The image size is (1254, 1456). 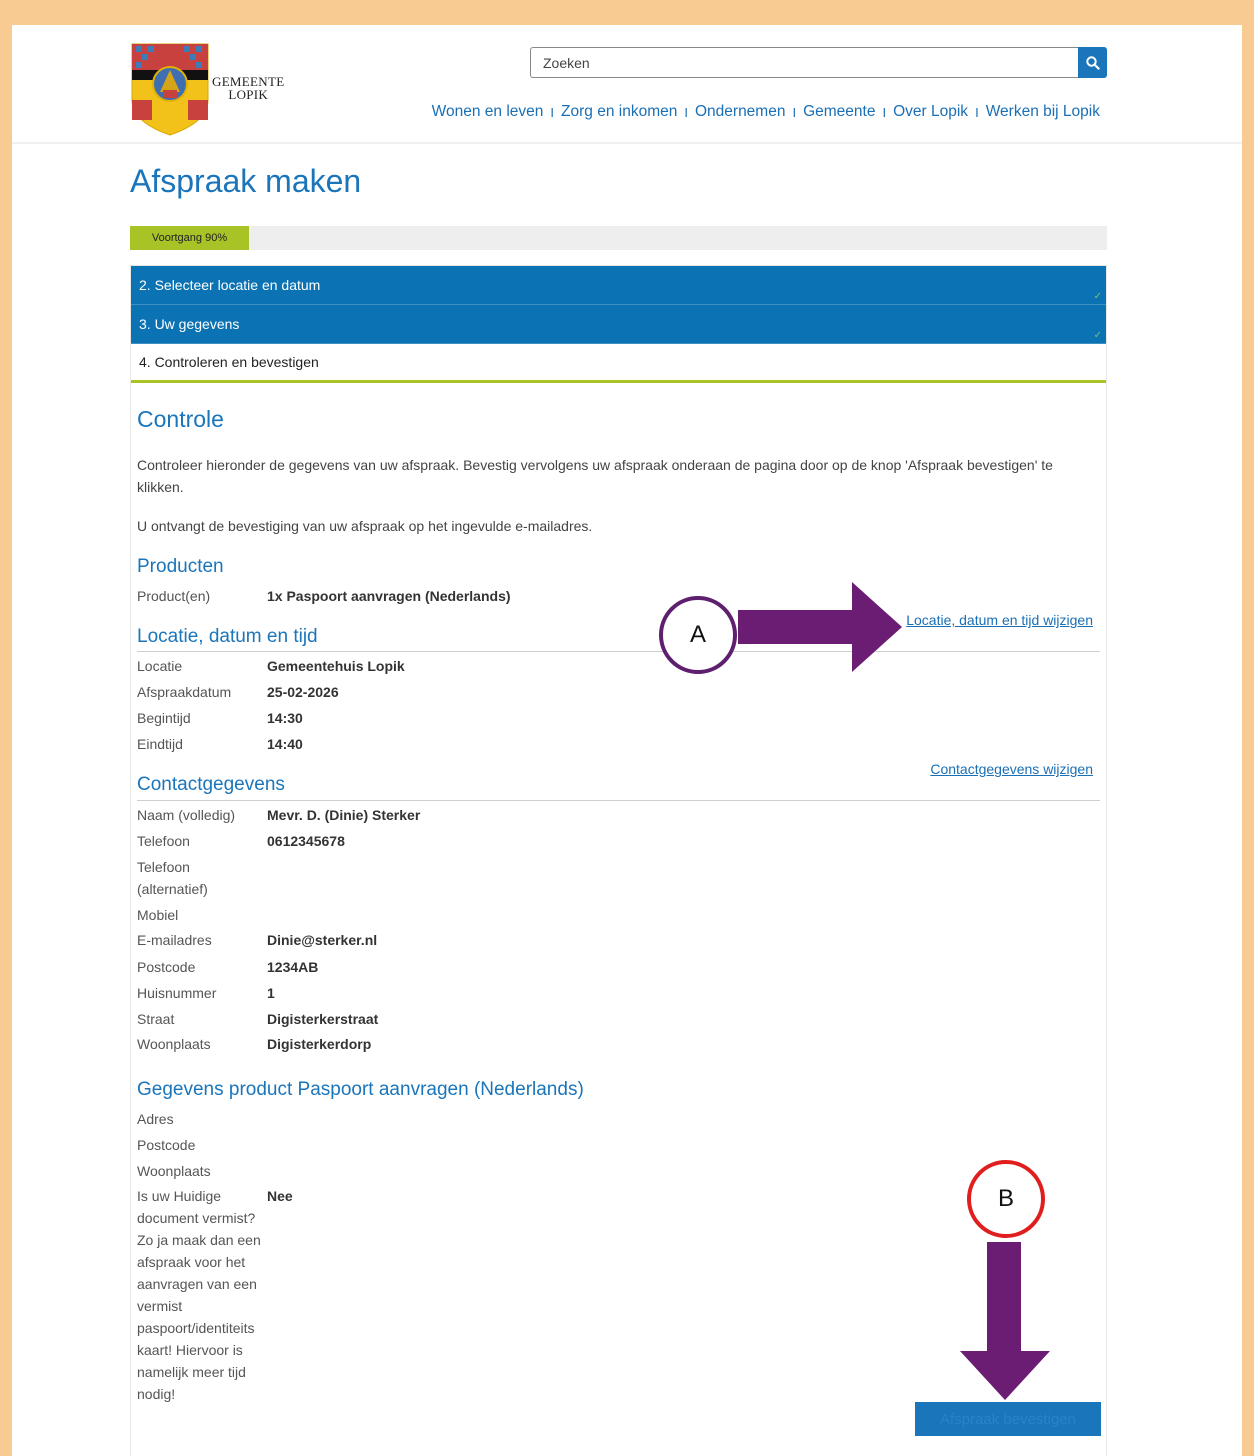 What do you see at coordinates (820, 627) in the screenshot?
I see `annotation-arrow-right-icon` at bounding box center [820, 627].